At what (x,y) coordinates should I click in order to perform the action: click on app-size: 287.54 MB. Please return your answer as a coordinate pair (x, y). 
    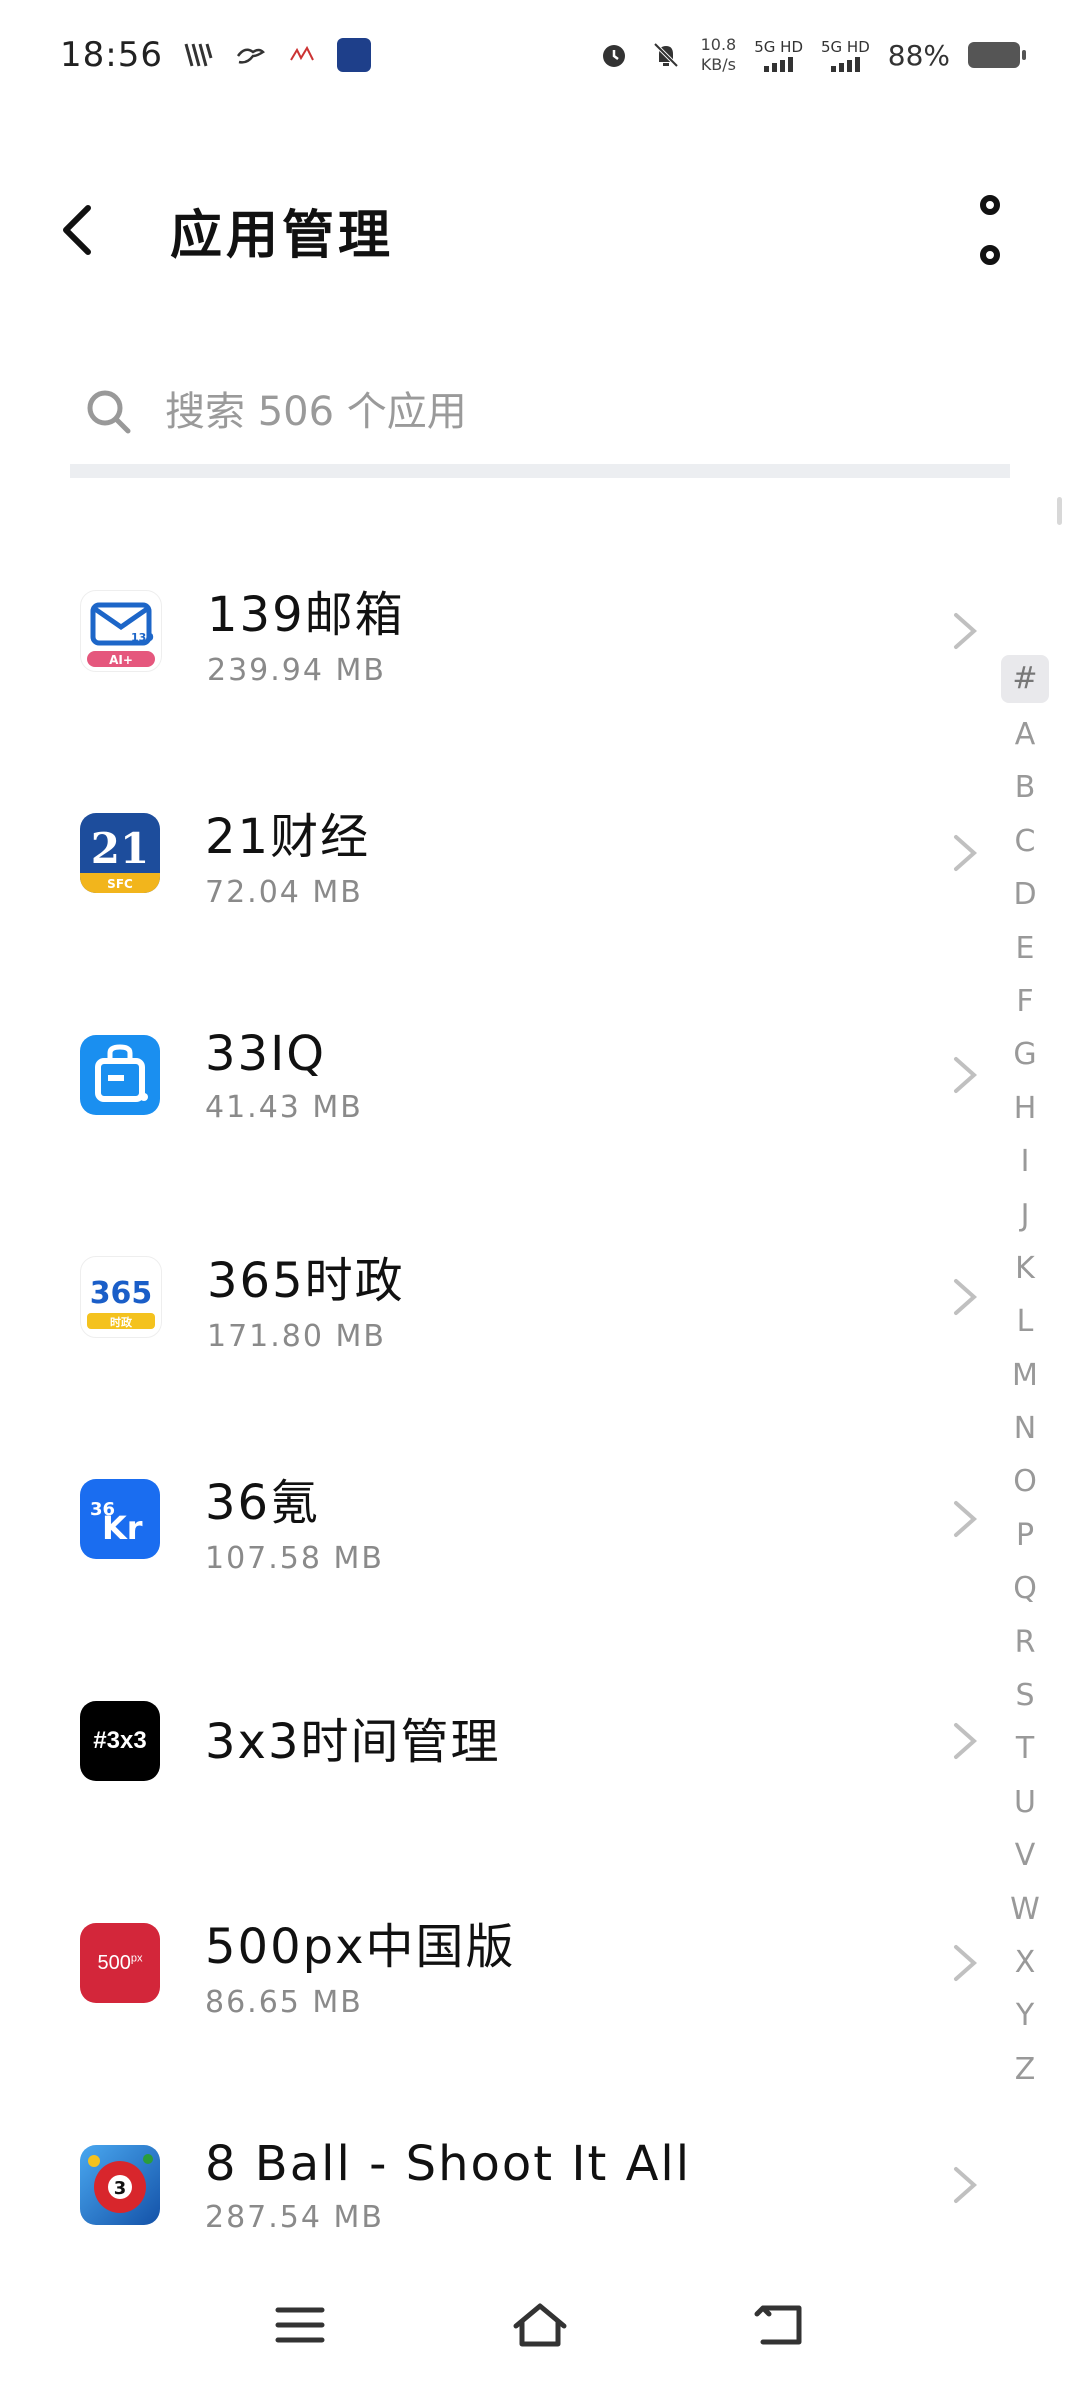
    Looking at the image, I should click on (294, 2217).